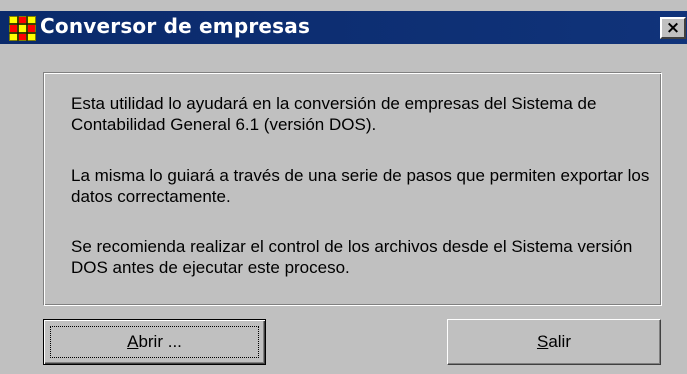 The height and width of the screenshot is (374, 687). I want to click on exit-button-label: Salir, so click(553, 341).